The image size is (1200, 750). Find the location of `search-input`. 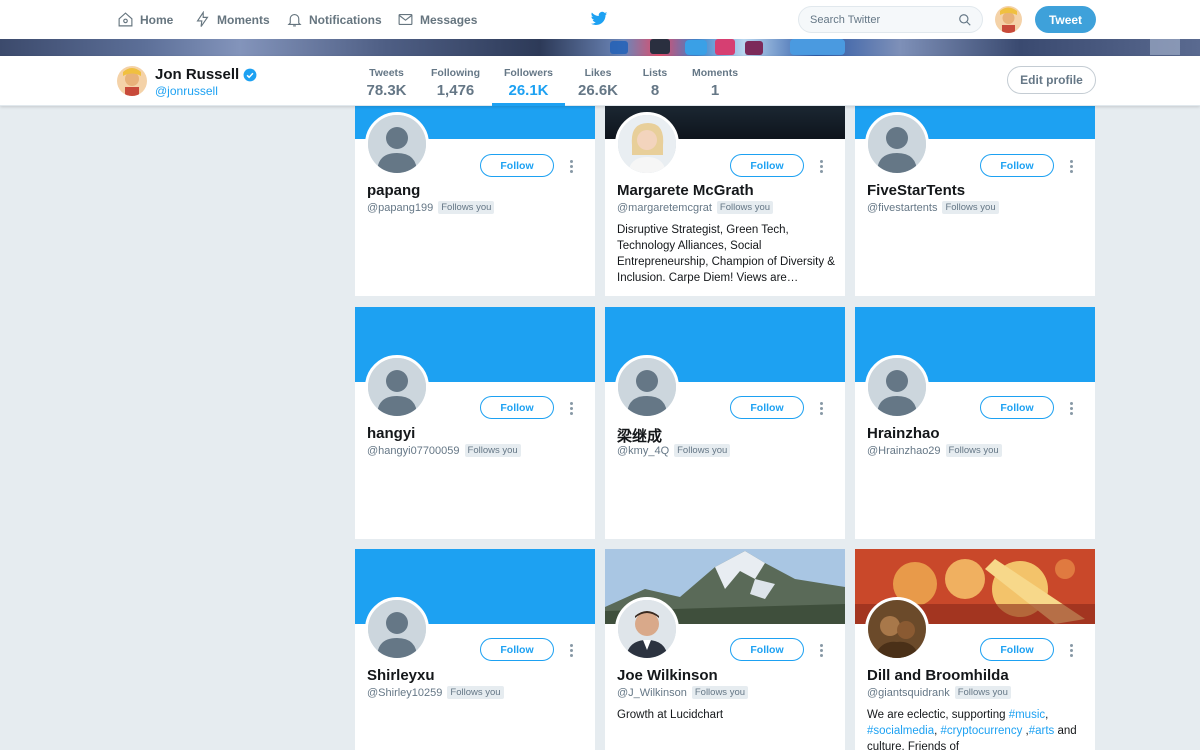

search-input is located at coordinates (874, 19).